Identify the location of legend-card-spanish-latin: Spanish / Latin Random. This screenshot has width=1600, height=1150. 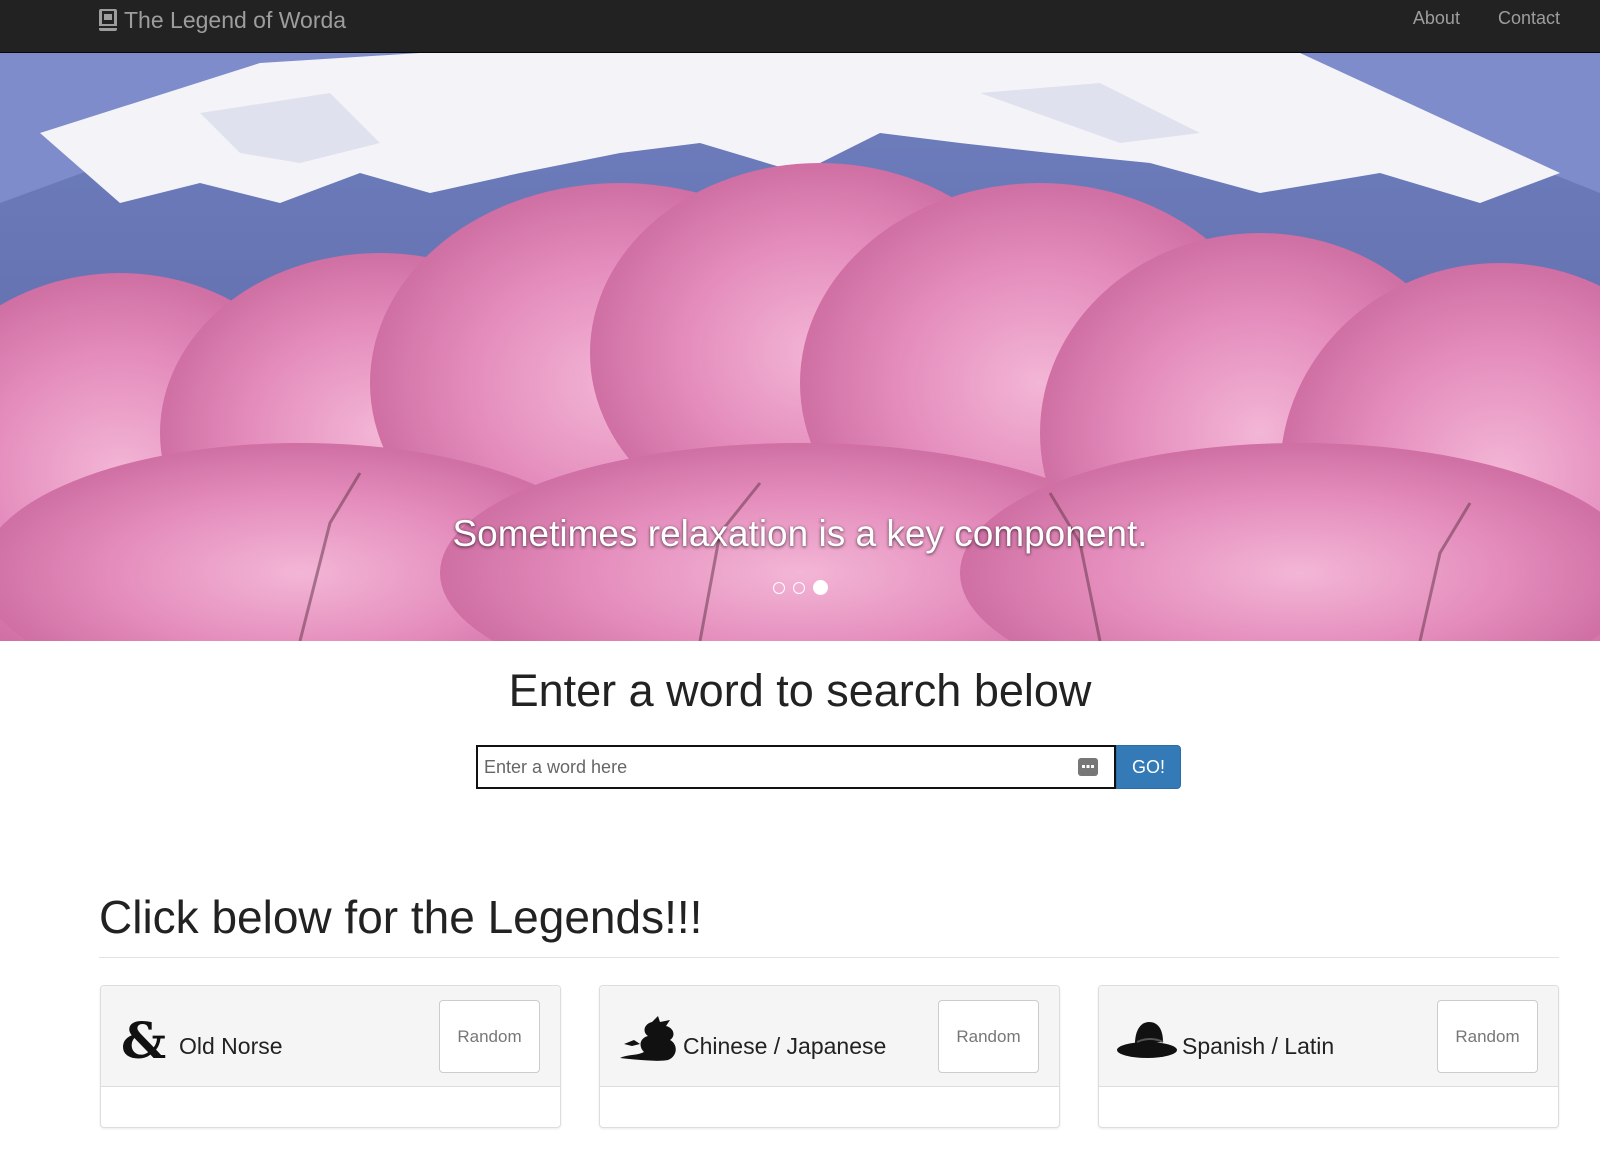
(1328, 1056).